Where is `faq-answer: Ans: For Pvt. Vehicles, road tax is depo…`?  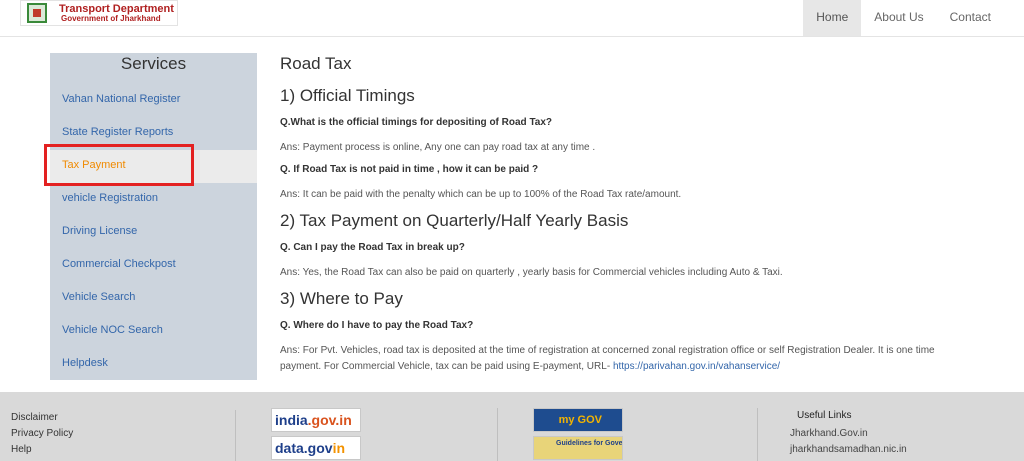
faq-answer: Ans: For Pvt. Vehicles, road tax is depo… is located at coordinates (625, 359).